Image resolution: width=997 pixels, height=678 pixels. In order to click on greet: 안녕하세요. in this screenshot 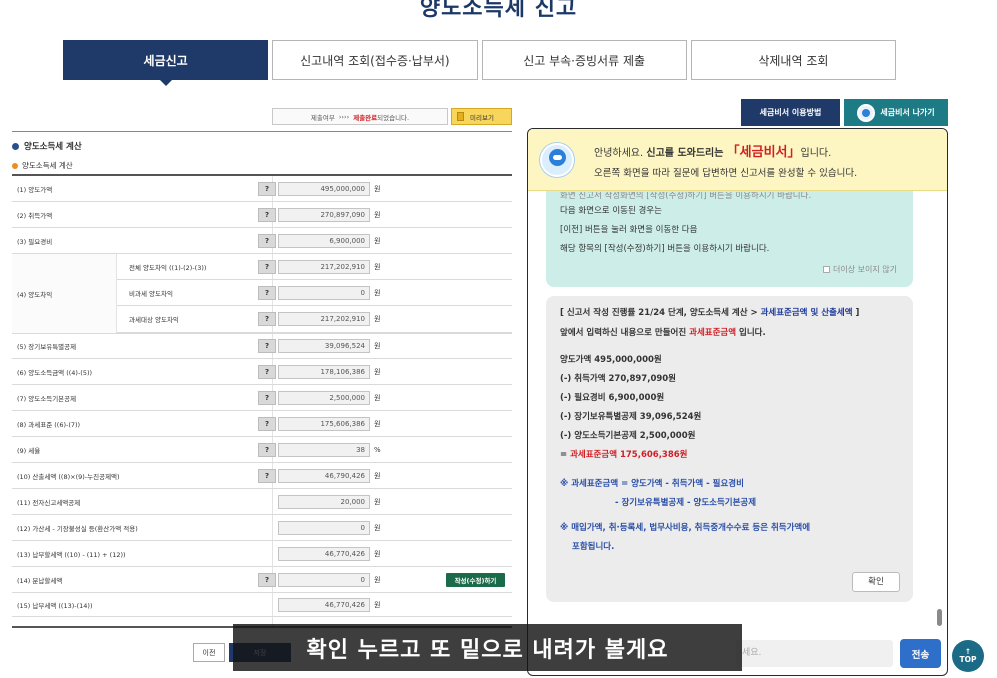, I will do `click(619, 153)`.